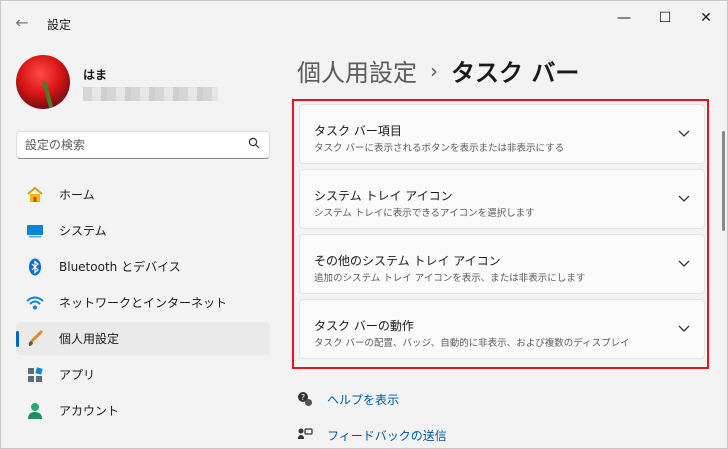  What do you see at coordinates (723, 181) in the screenshot?
I see `scrollbar` at bounding box center [723, 181].